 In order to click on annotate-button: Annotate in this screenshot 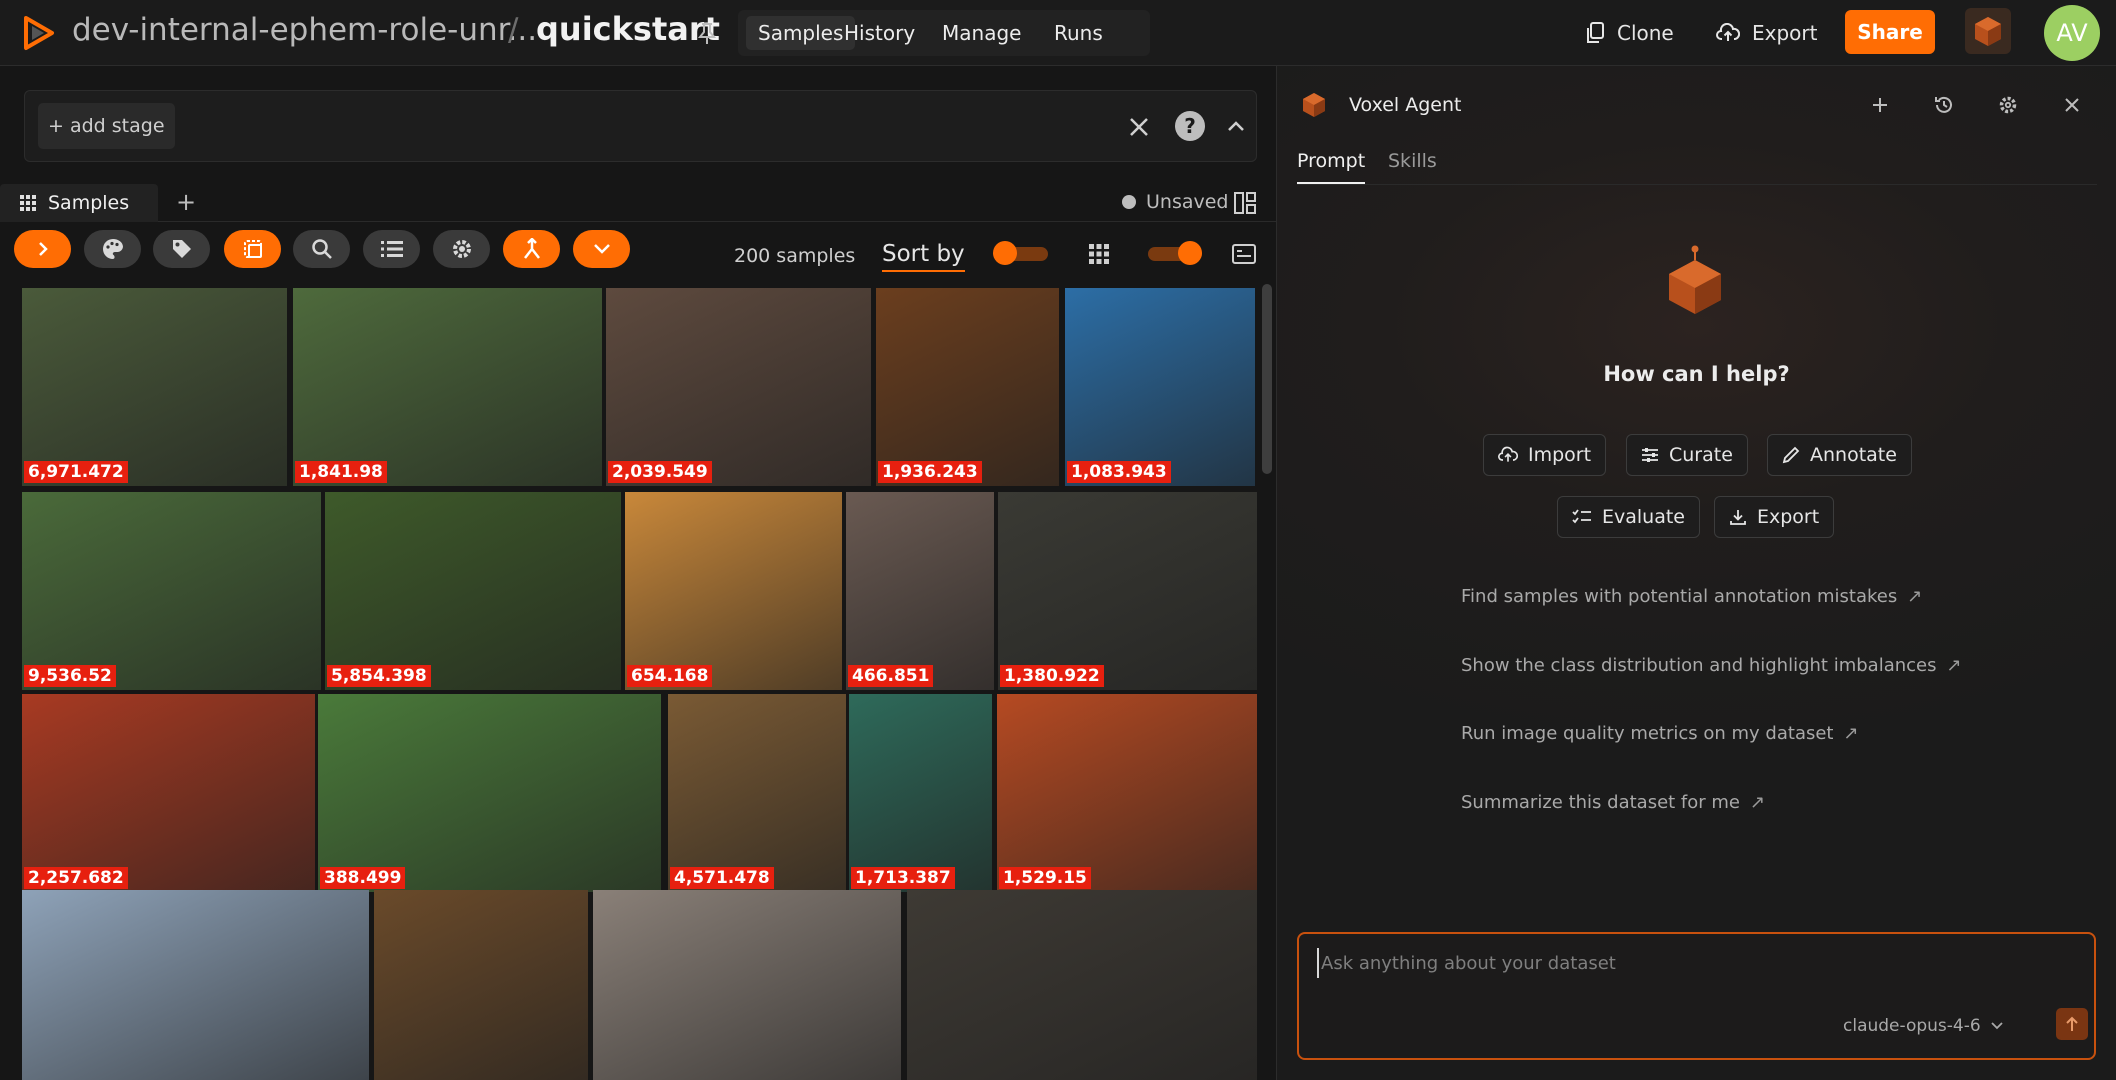, I will do `click(1839, 455)`.